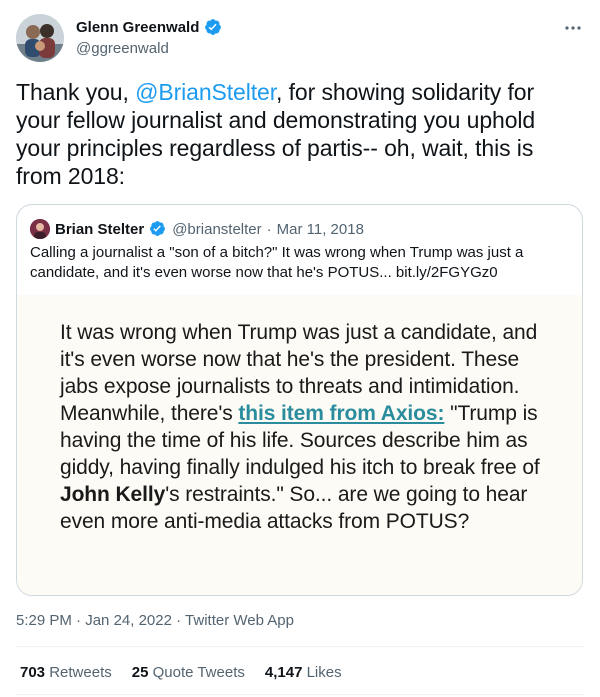  Describe the element at coordinates (100, 229) in the screenshot. I see `quoted-author-name: Brian Stelter` at that location.